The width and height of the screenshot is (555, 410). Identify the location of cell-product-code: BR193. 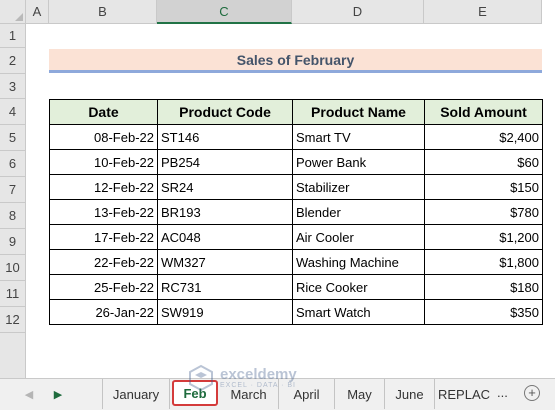
(225, 212).